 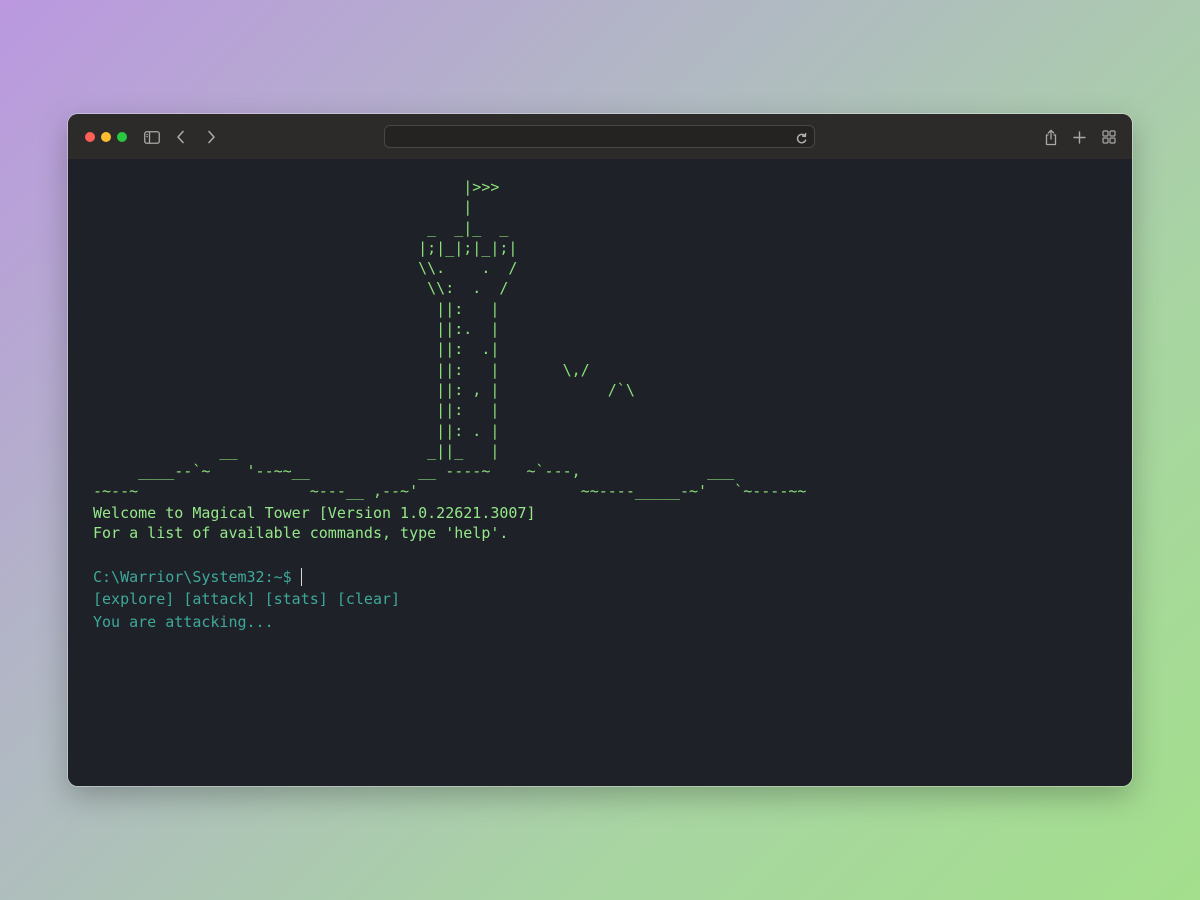 I want to click on chevron-right-icon, so click(x=211, y=137).